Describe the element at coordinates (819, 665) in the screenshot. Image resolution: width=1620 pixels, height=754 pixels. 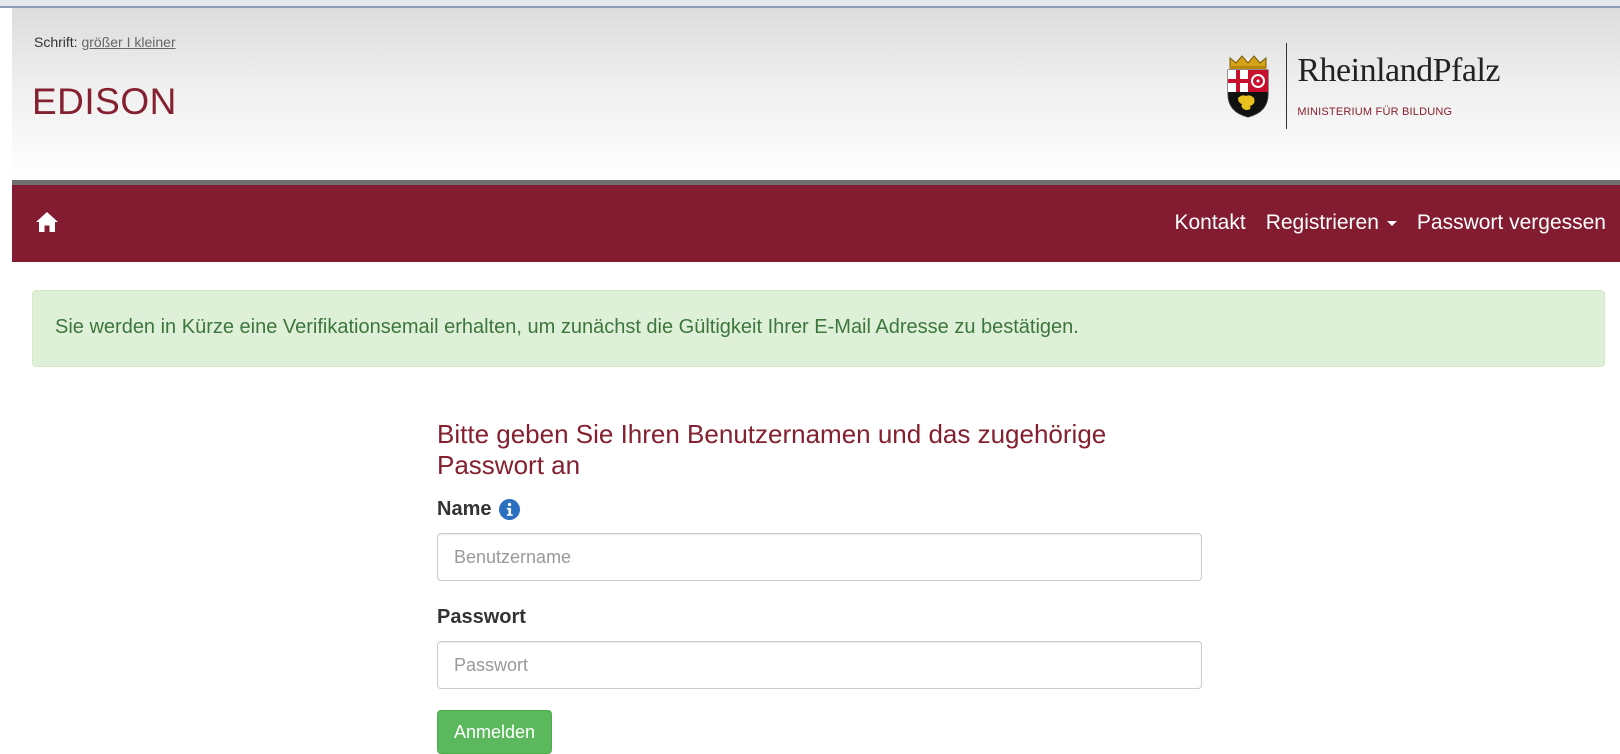
I see `password-input` at that location.